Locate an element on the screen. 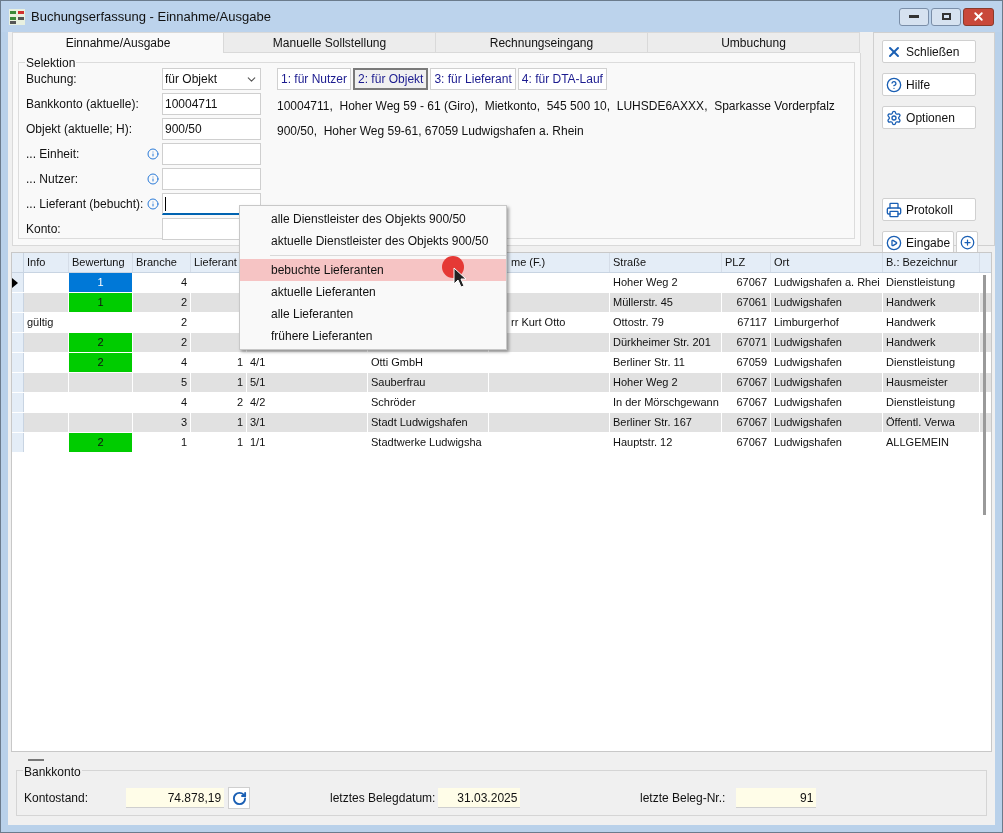  field-label: Kontostand: is located at coordinates (56, 798).